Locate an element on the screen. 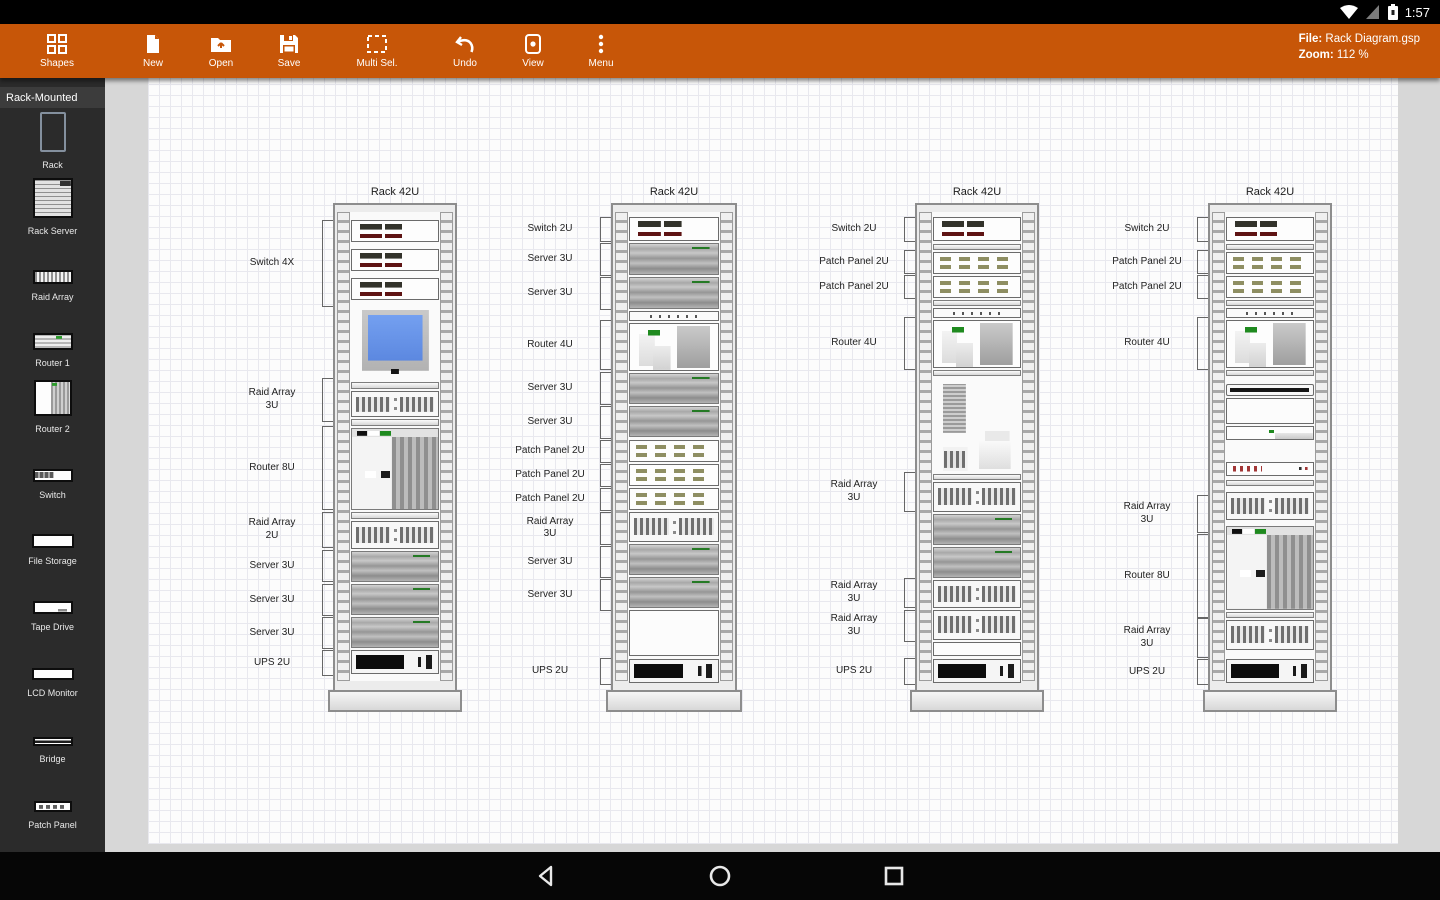  unit-label: Raid Array 2U is located at coordinates (272, 529).